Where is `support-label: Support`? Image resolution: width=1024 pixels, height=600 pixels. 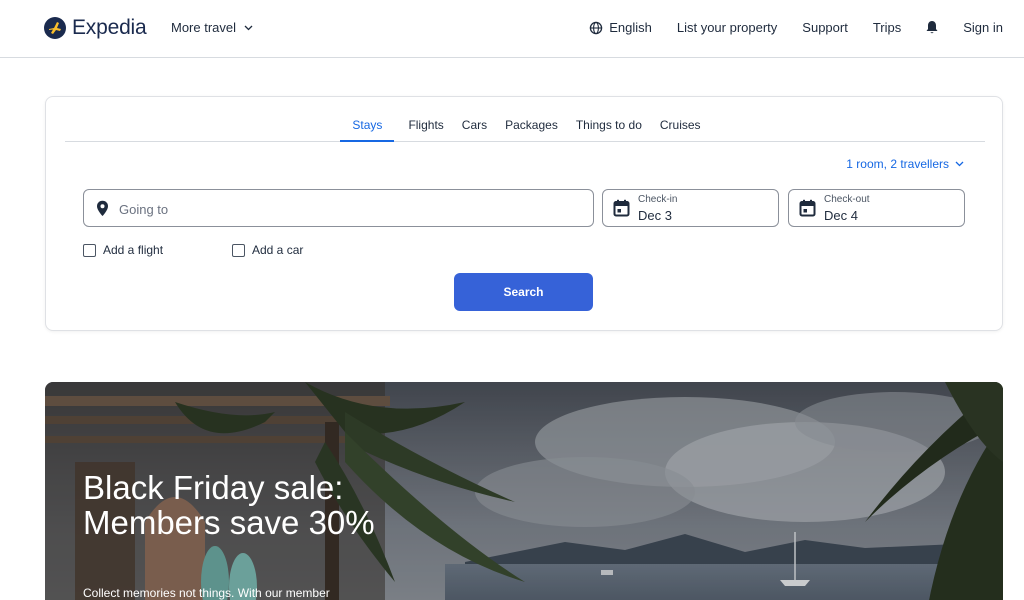 support-label: Support is located at coordinates (825, 27).